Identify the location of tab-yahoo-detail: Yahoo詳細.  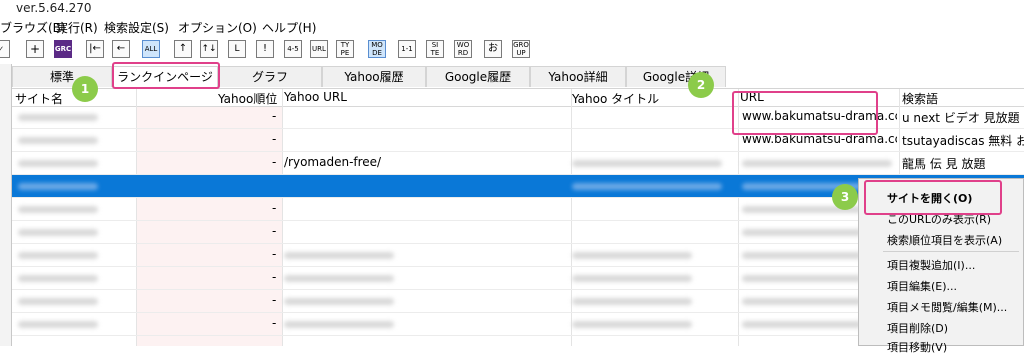
(578, 76).